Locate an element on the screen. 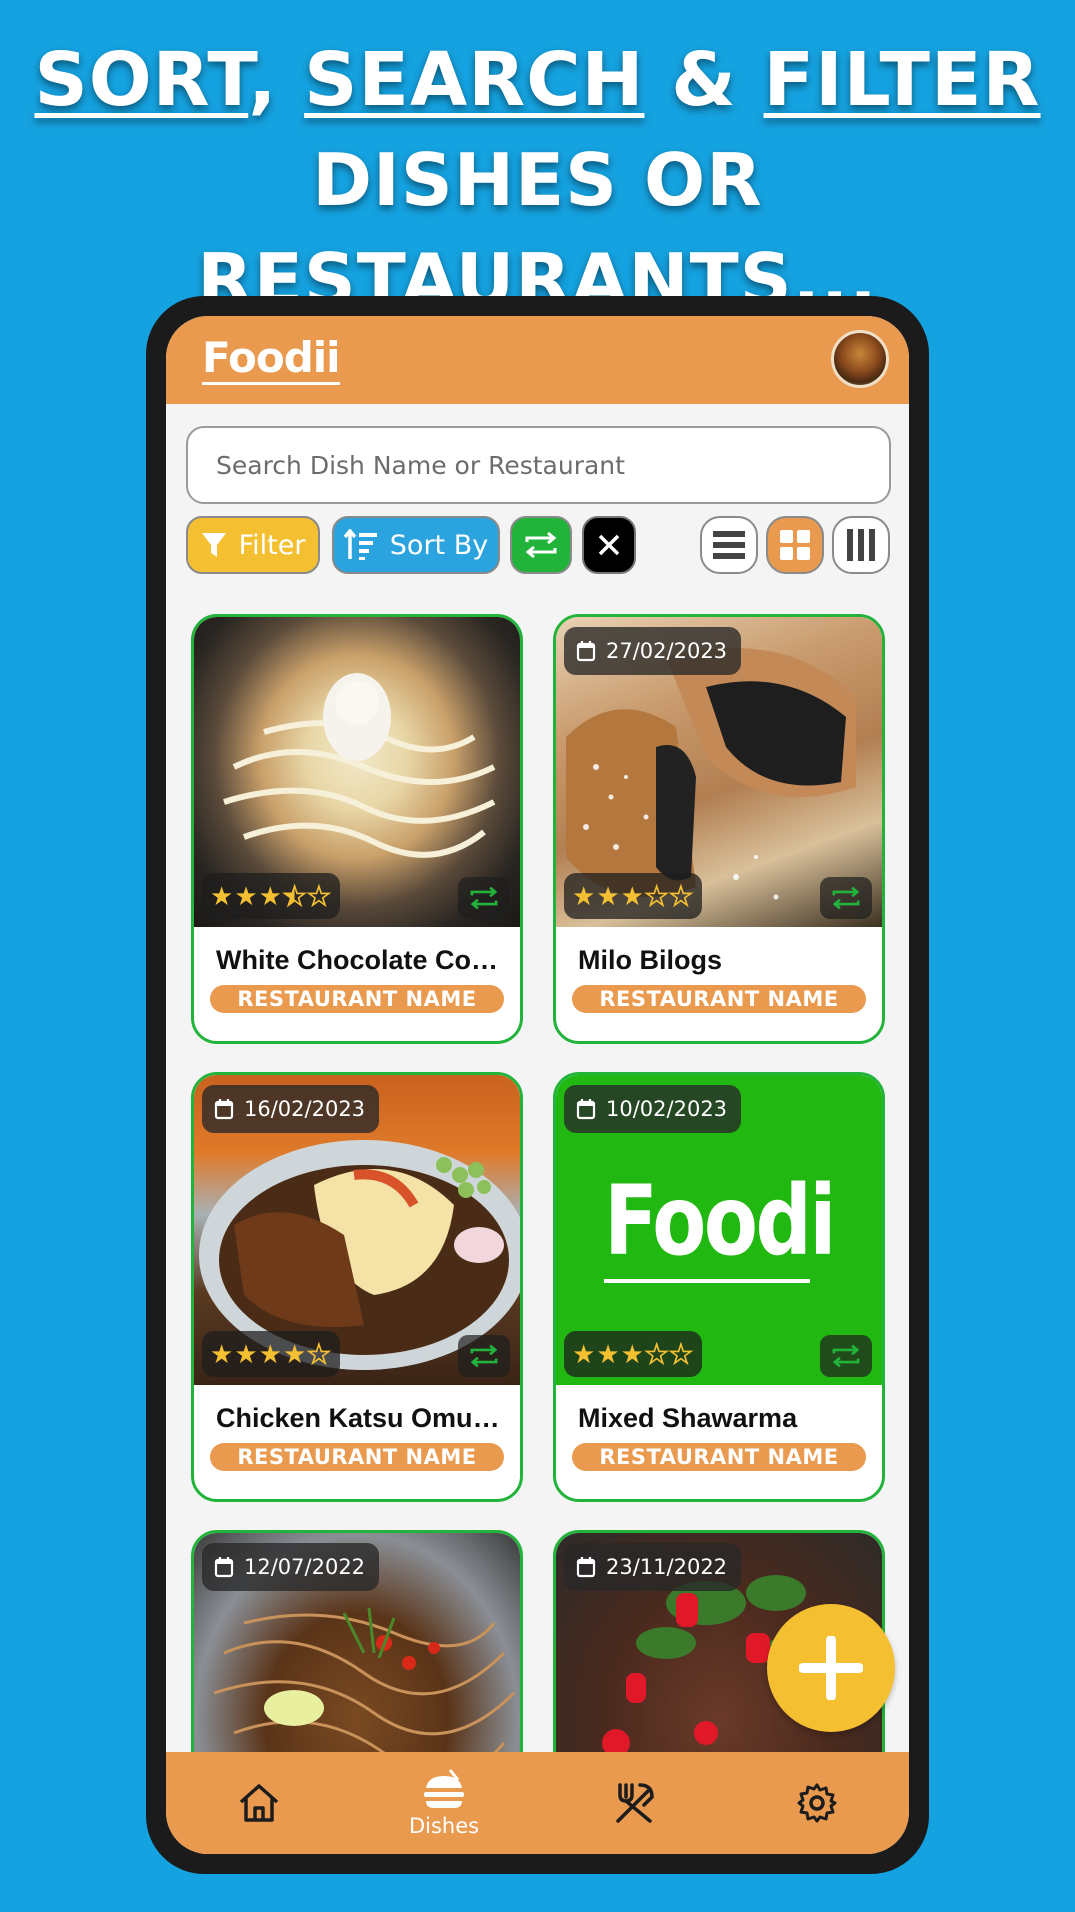 The width and height of the screenshot is (1075, 1912). filter-button: Filter is located at coordinates (253, 545).